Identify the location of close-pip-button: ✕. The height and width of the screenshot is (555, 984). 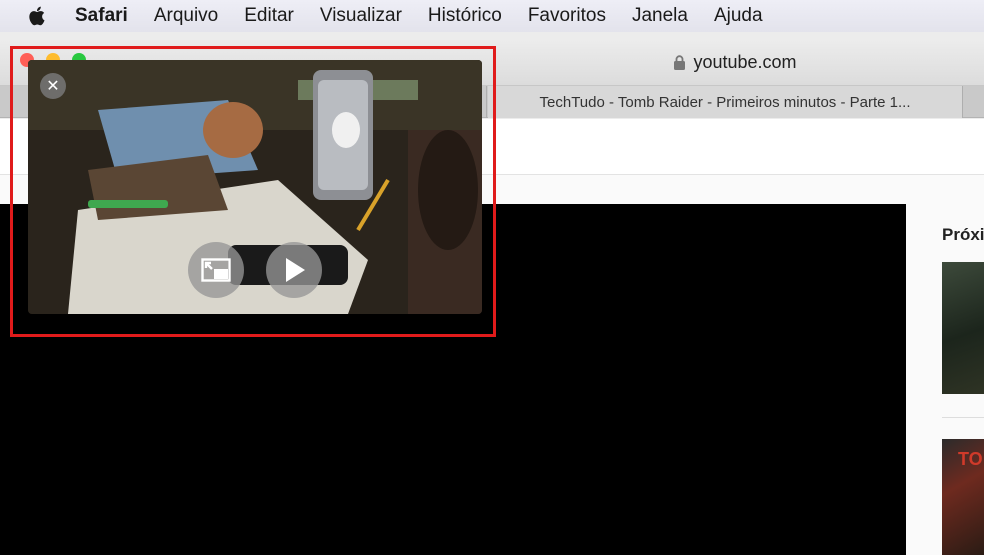
(53, 86).